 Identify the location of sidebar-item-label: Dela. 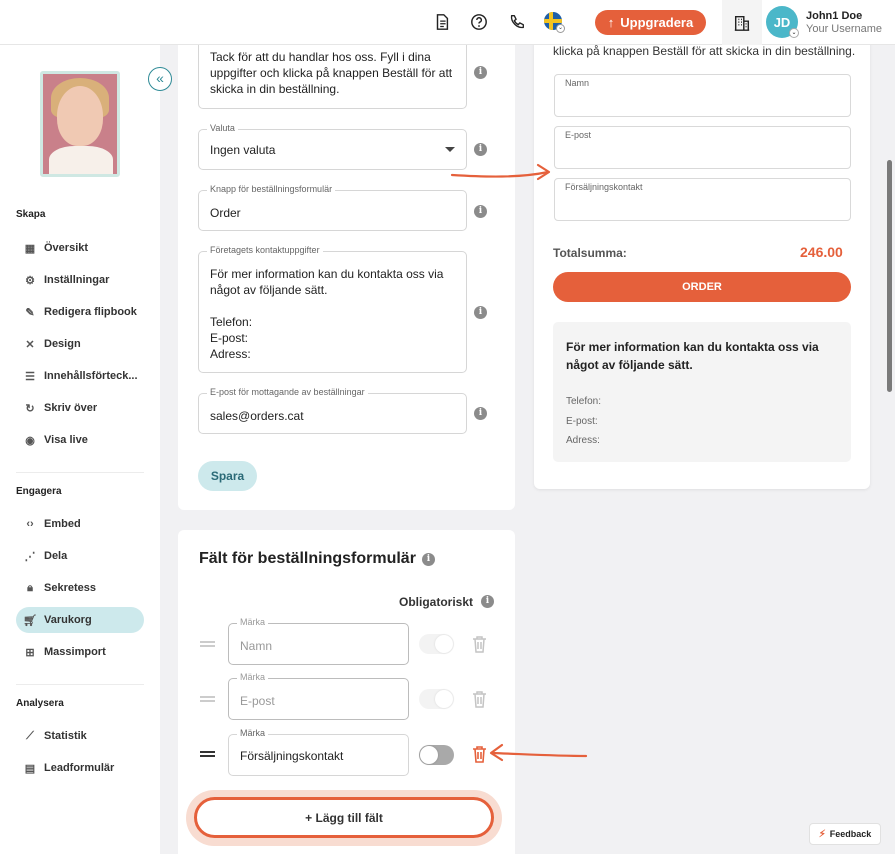
(56, 556).